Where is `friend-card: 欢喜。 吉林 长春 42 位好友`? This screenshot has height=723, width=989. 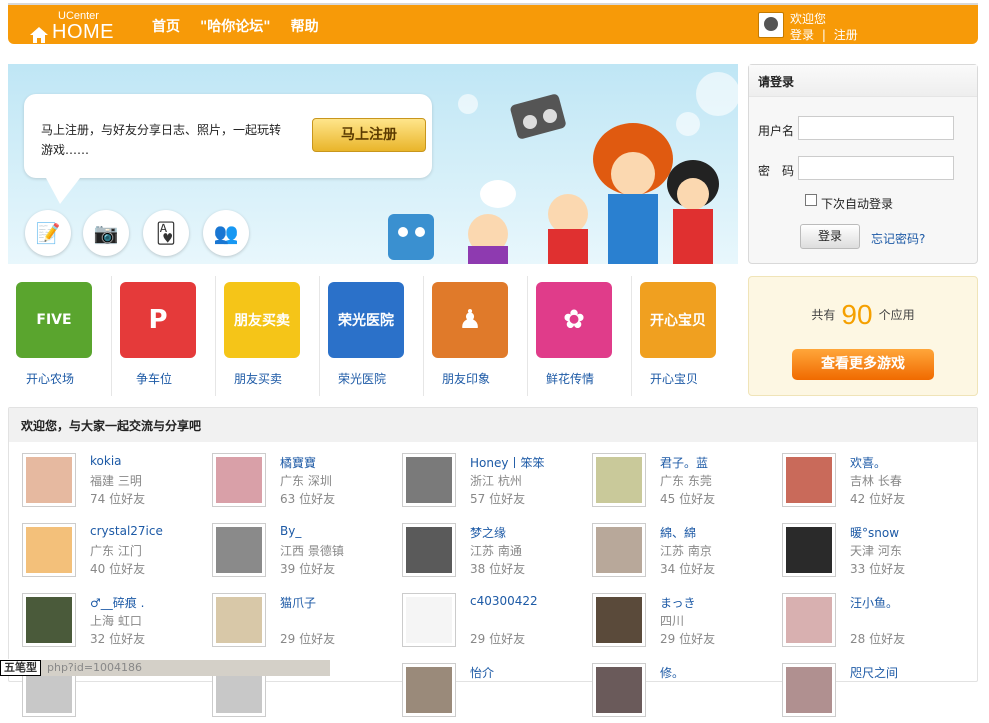
friend-card: 欢喜。 吉林 长春 42 位好友 is located at coordinates (872, 483).